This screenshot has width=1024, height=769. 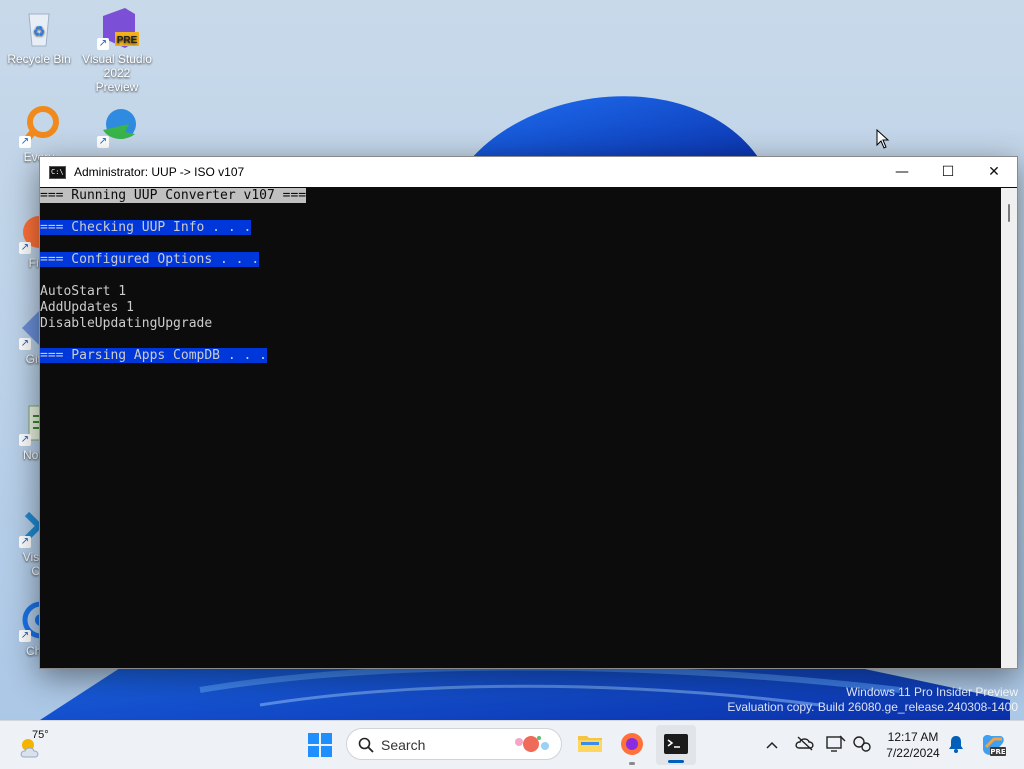 I want to click on taskbar-firefox, so click(x=632, y=747).